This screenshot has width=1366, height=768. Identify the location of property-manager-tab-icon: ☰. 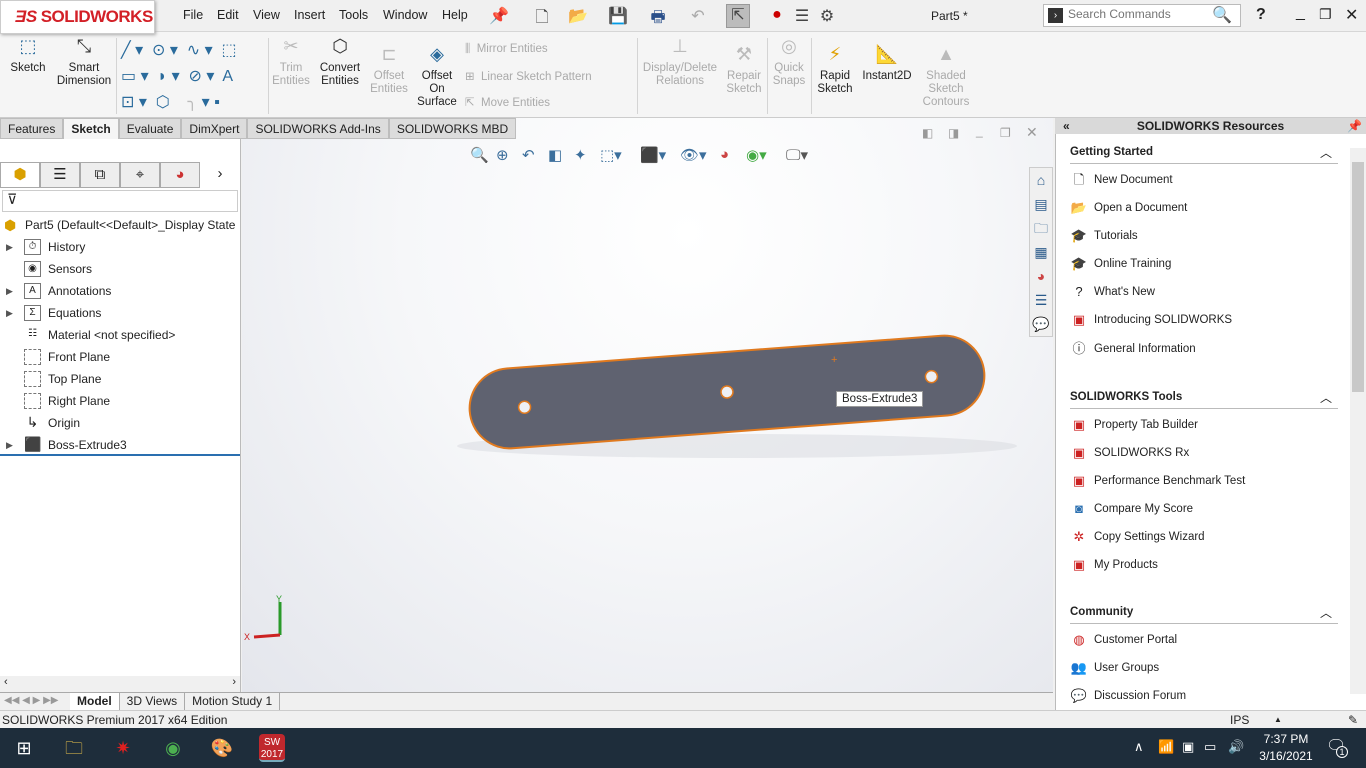
(60, 175).